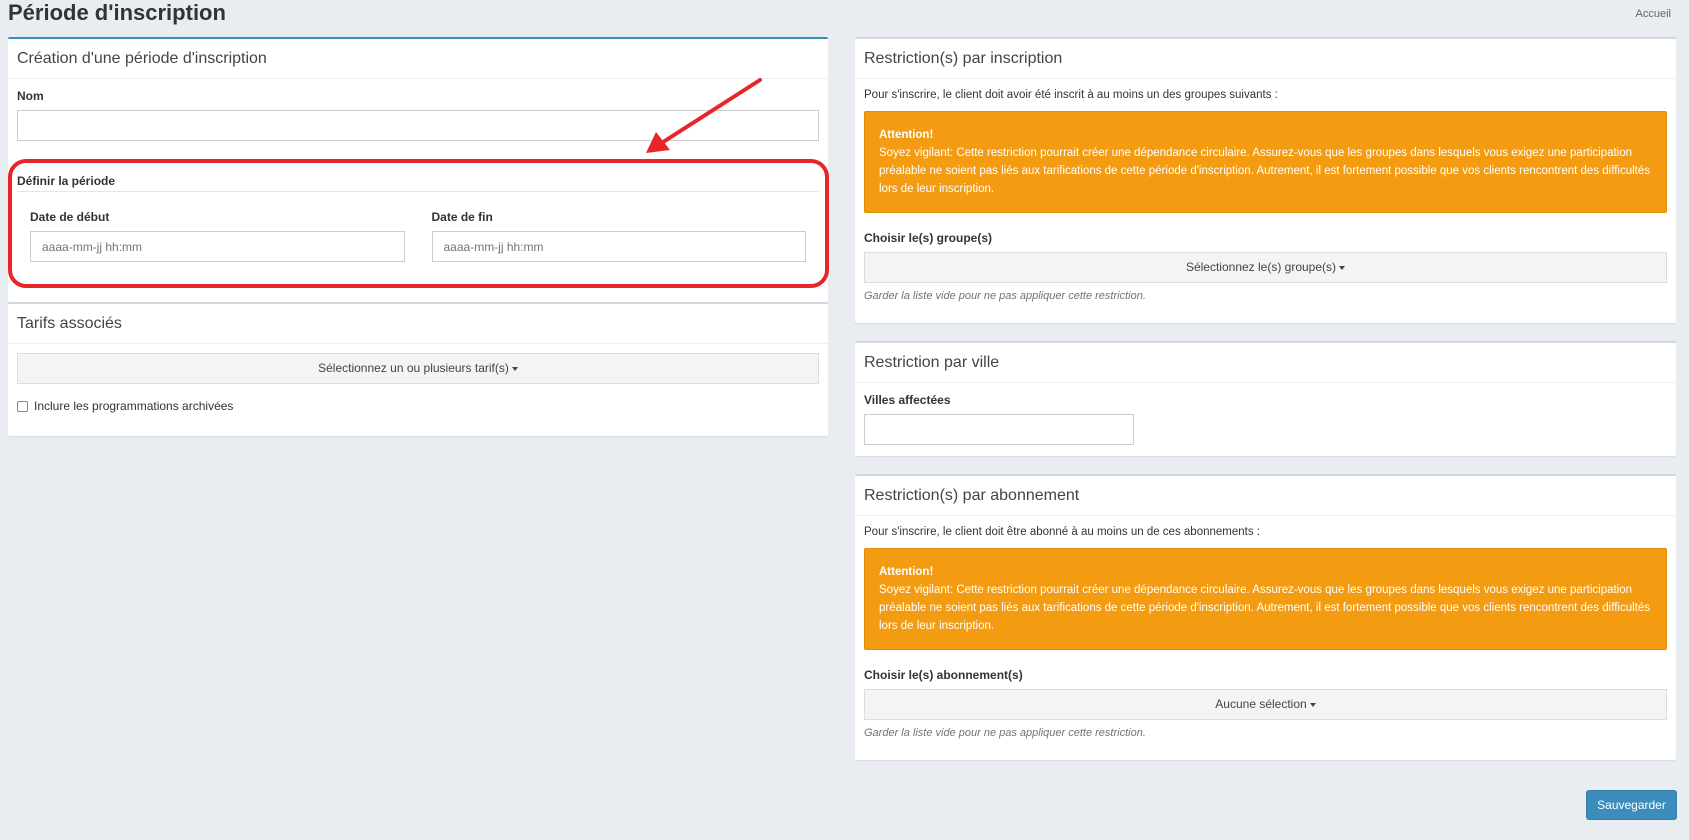  I want to click on name-input, so click(418, 125).